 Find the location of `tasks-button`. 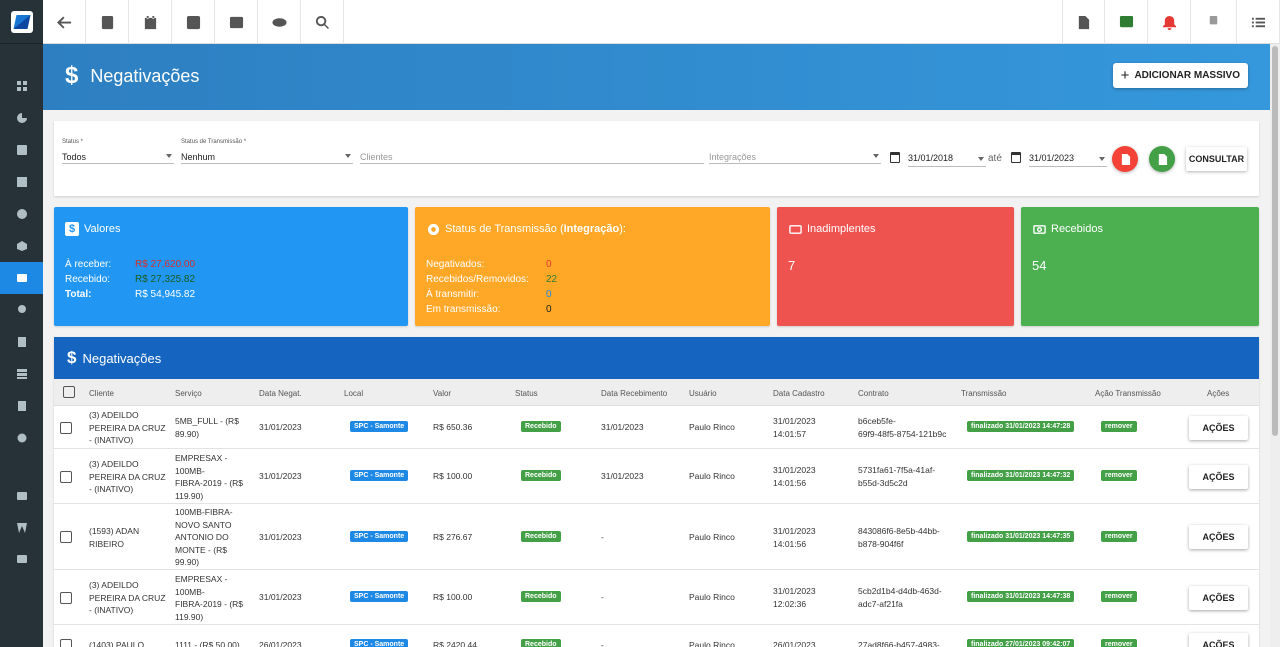

tasks-button is located at coordinates (1126, 22).